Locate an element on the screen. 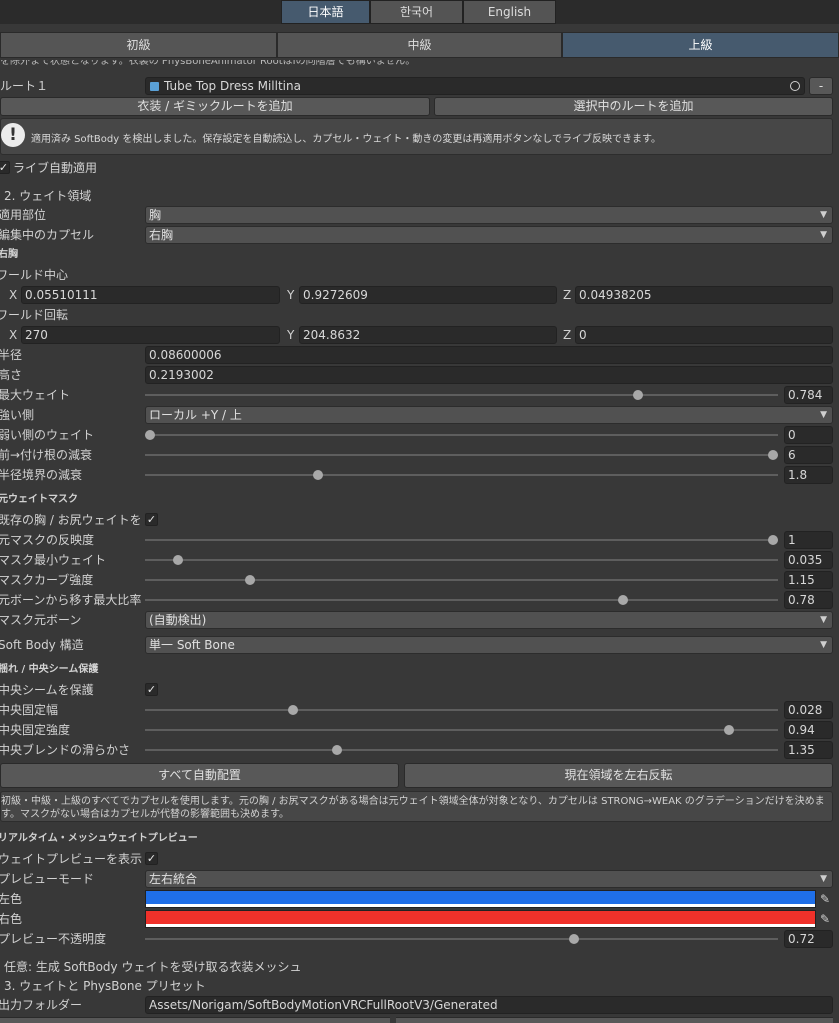  protect-seam-checkbox: ✓ is located at coordinates (151, 689).